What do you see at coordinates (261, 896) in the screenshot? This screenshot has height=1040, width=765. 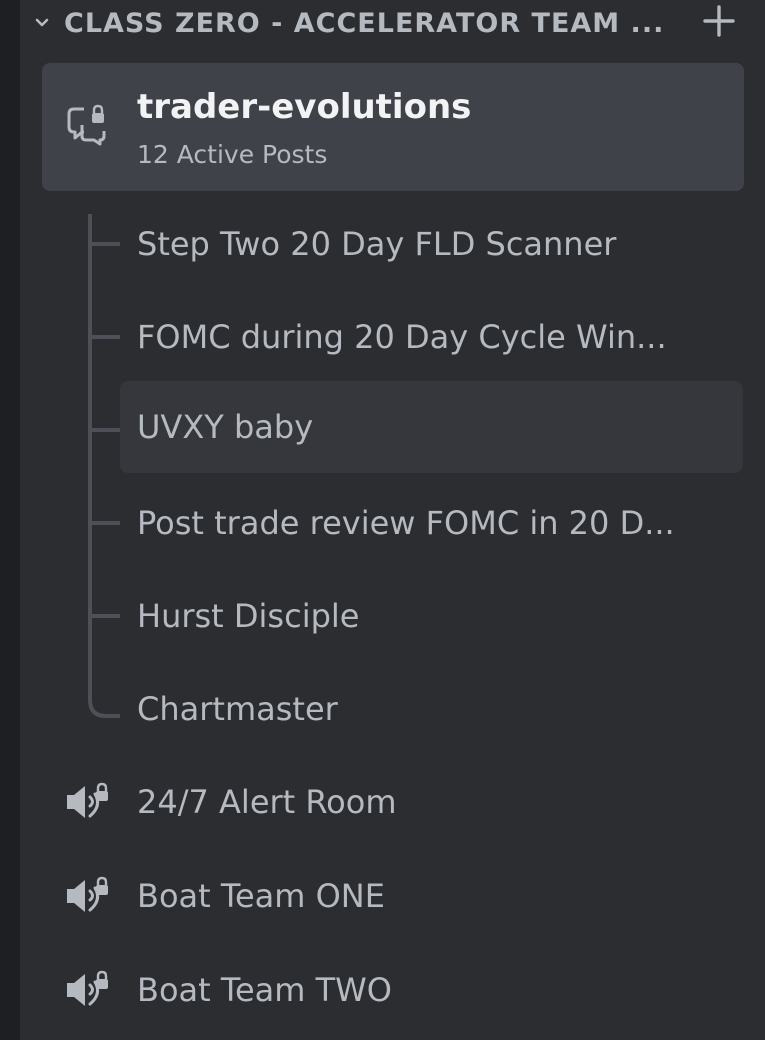 I see `voice-channel-label: Boat Team ONE` at bounding box center [261, 896].